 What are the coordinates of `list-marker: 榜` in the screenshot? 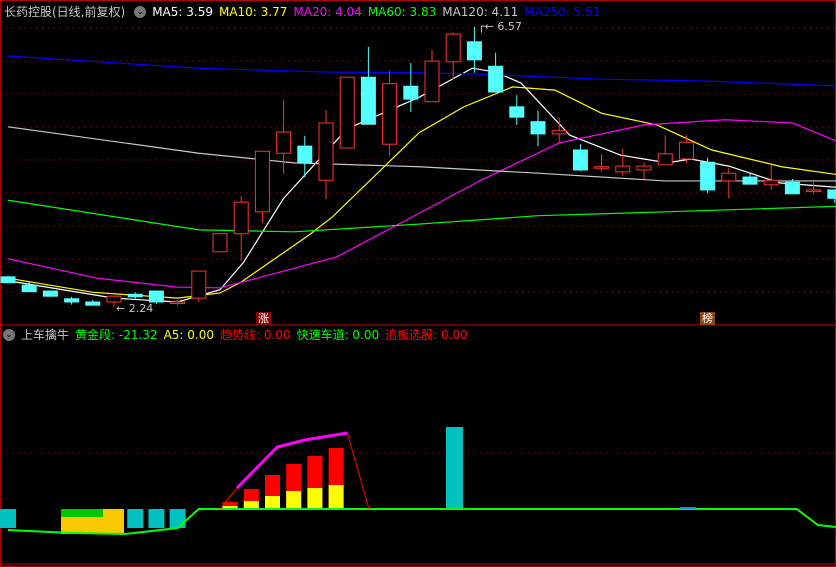 It's located at (707, 318).